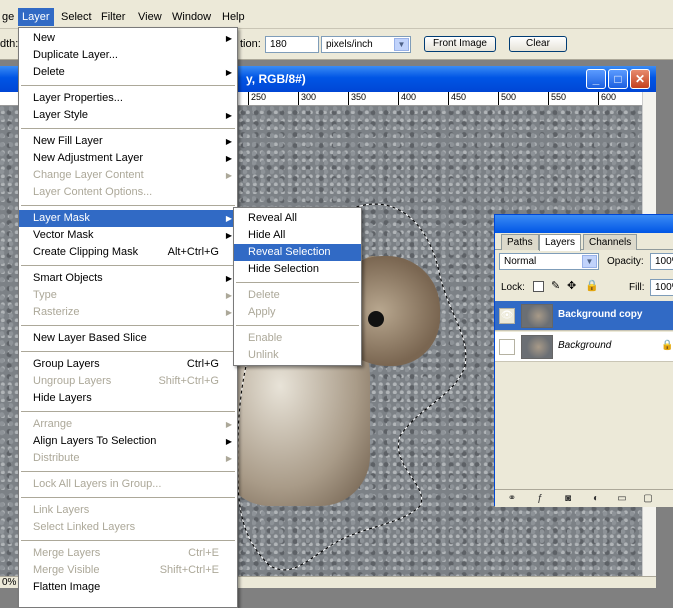 Image resolution: width=673 pixels, height=608 pixels. What do you see at coordinates (128, 338) in the screenshot?
I see `menu-item-new-layer-based-slice: New Layer Based Slice` at bounding box center [128, 338].